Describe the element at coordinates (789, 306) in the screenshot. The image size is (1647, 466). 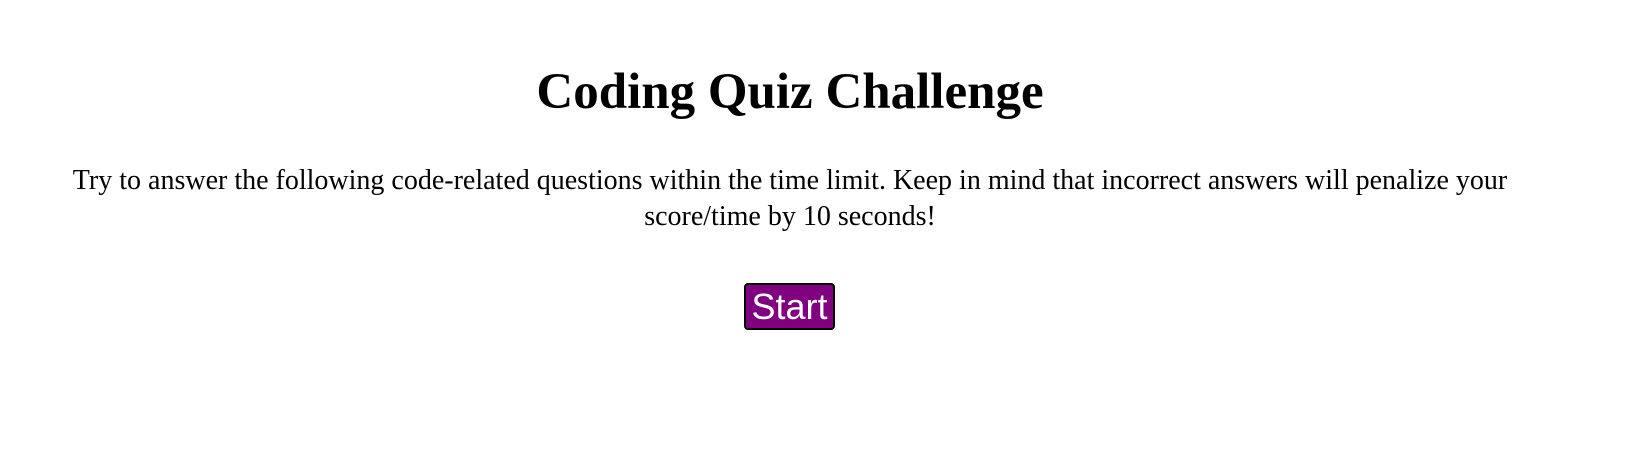
I see `start-button: Start` at that location.